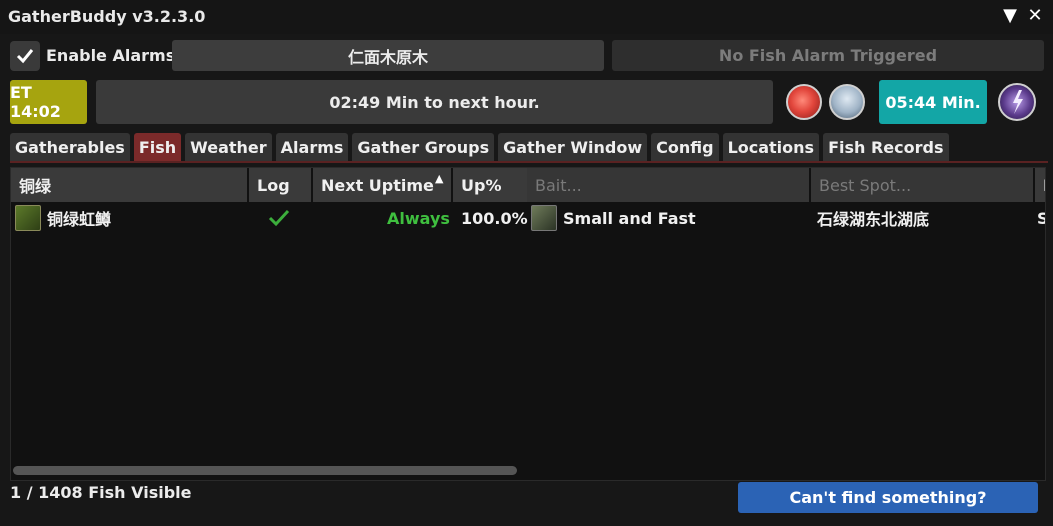  What do you see at coordinates (771, 147) in the screenshot?
I see `tab-locations: Locations` at bounding box center [771, 147].